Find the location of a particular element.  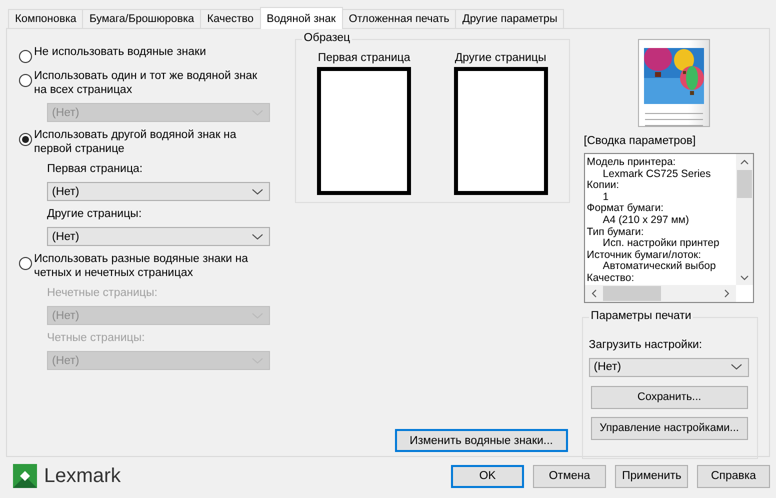

vertical-scrollbar is located at coordinates (744, 219).